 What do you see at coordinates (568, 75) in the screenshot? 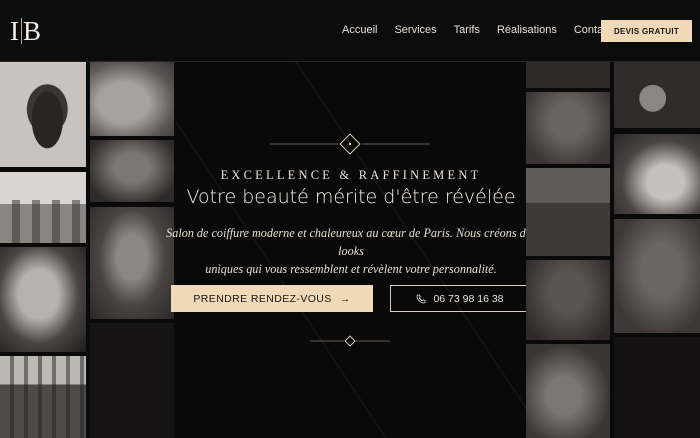
I see `photo-hair-texture` at bounding box center [568, 75].